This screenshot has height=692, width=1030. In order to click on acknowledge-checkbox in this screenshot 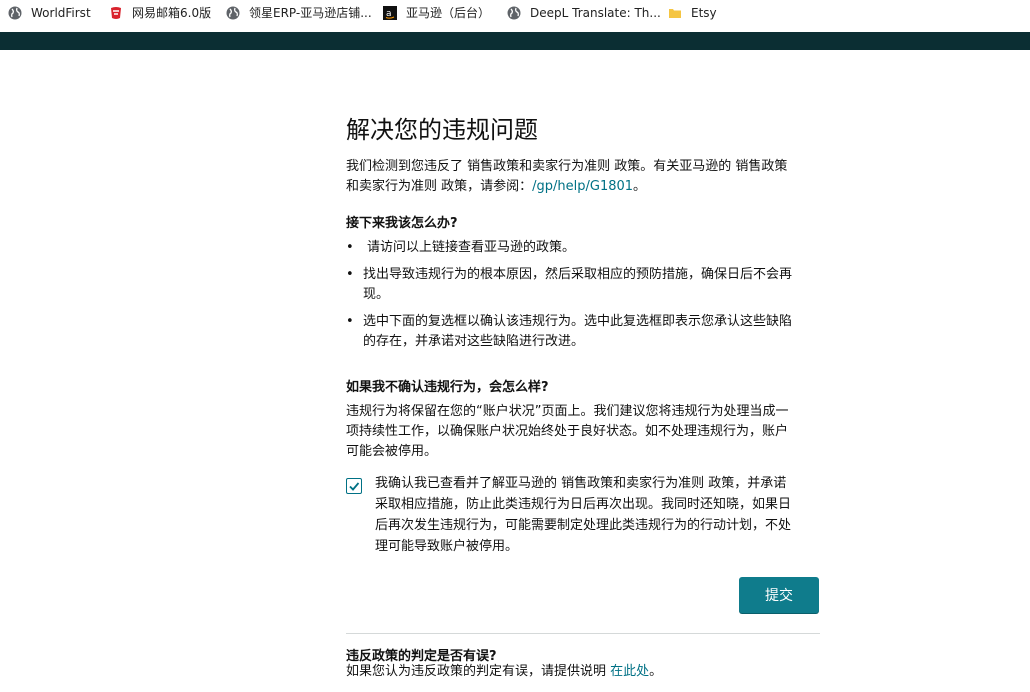, I will do `click(354, 486)`.